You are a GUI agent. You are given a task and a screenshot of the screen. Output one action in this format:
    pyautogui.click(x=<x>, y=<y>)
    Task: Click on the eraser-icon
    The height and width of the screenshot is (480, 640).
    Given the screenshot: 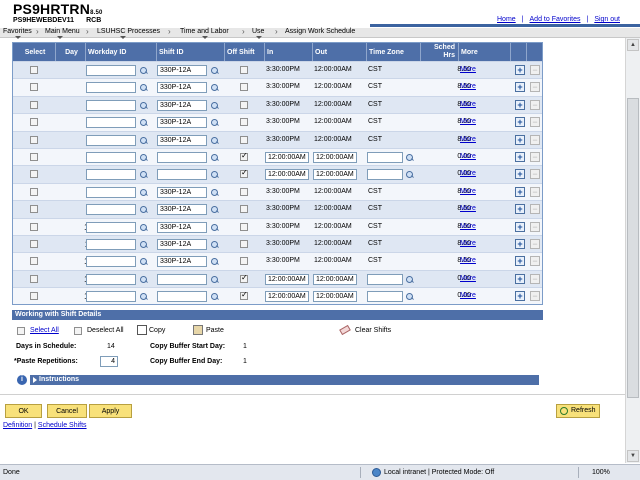 What is the action you would take?
    pyautogui.click(x=345, y=330)
    